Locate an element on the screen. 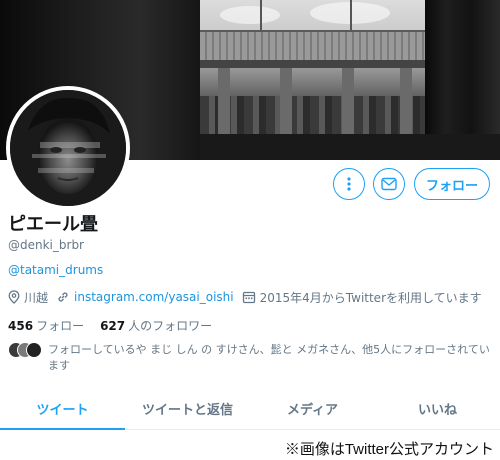 This screenshot has width=500, height=460. more-button is located at coordinates (349, 184).